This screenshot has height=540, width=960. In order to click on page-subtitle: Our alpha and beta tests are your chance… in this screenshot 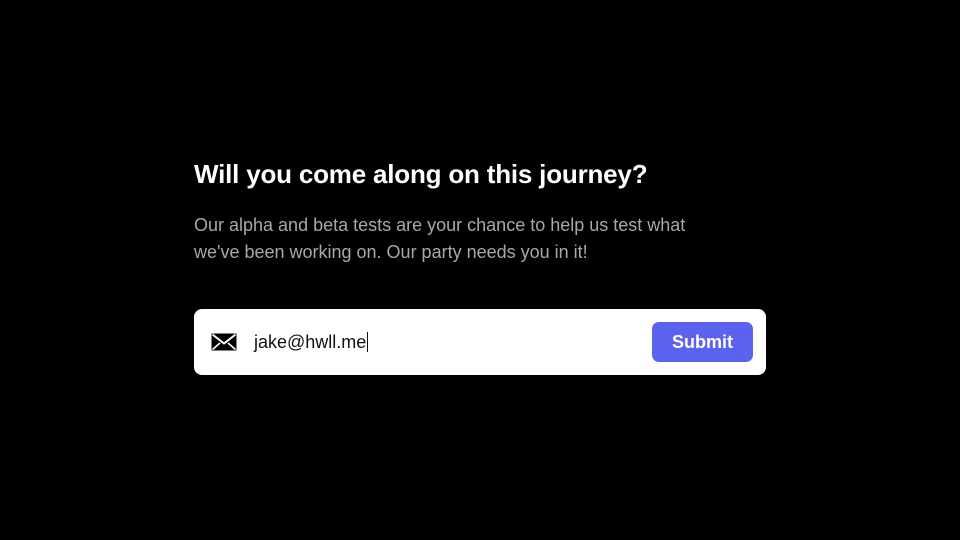, I will do `click(440, 238)`.